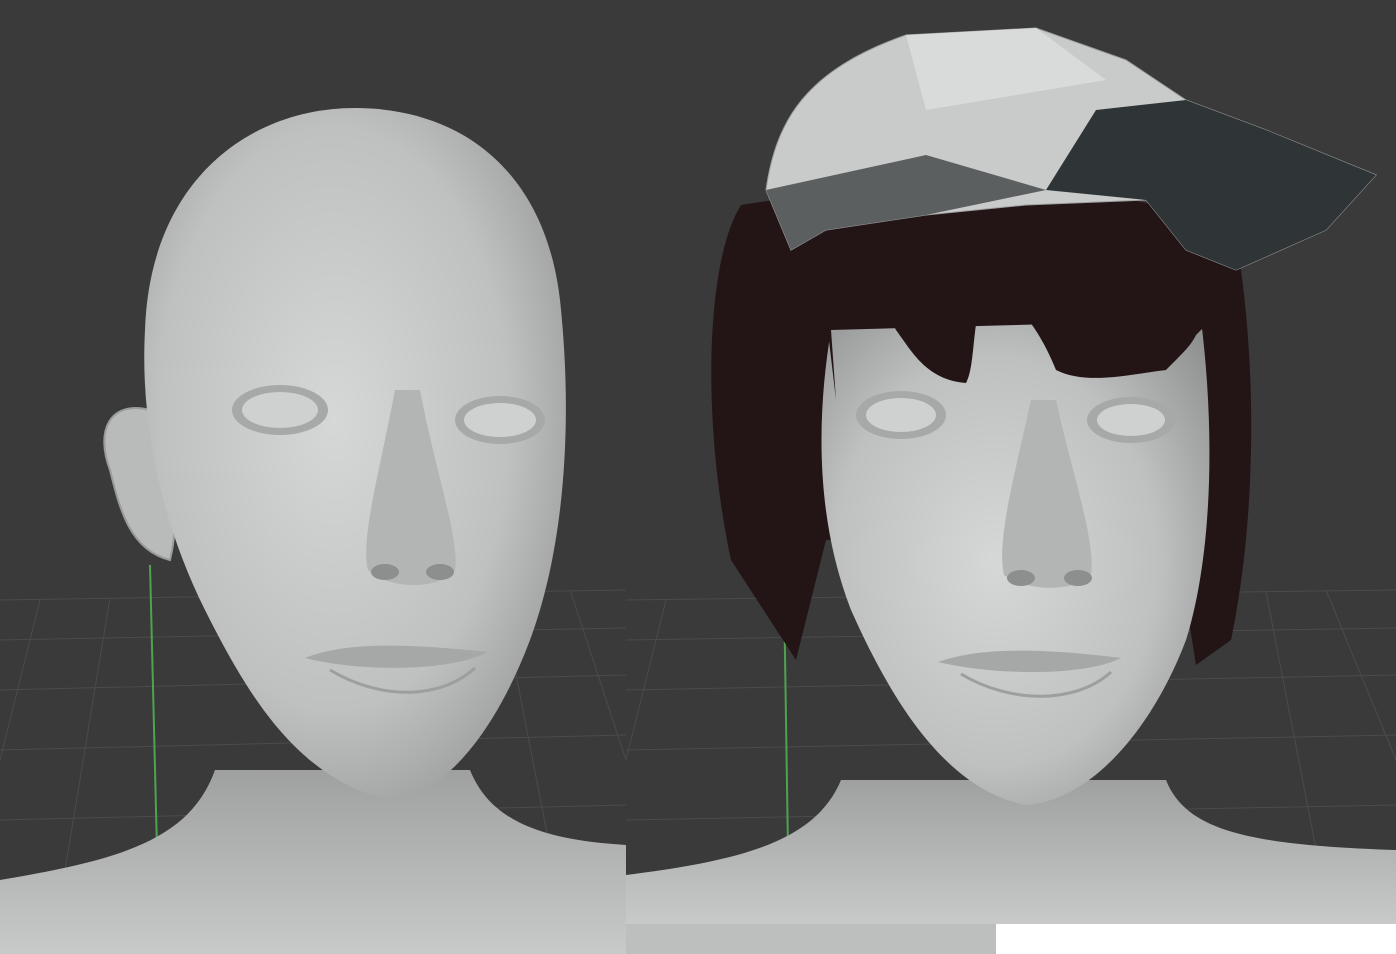 This screenshot has height=954, width=1396. I want to click on head-icon, so click(1015, 562).